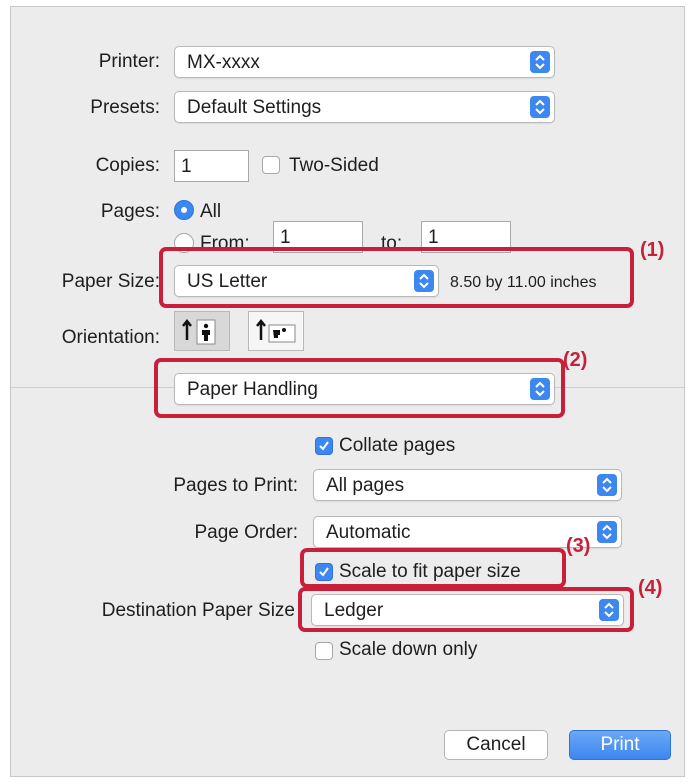  I want to click on printer-value: MX-xxxx, so click(223, 62).